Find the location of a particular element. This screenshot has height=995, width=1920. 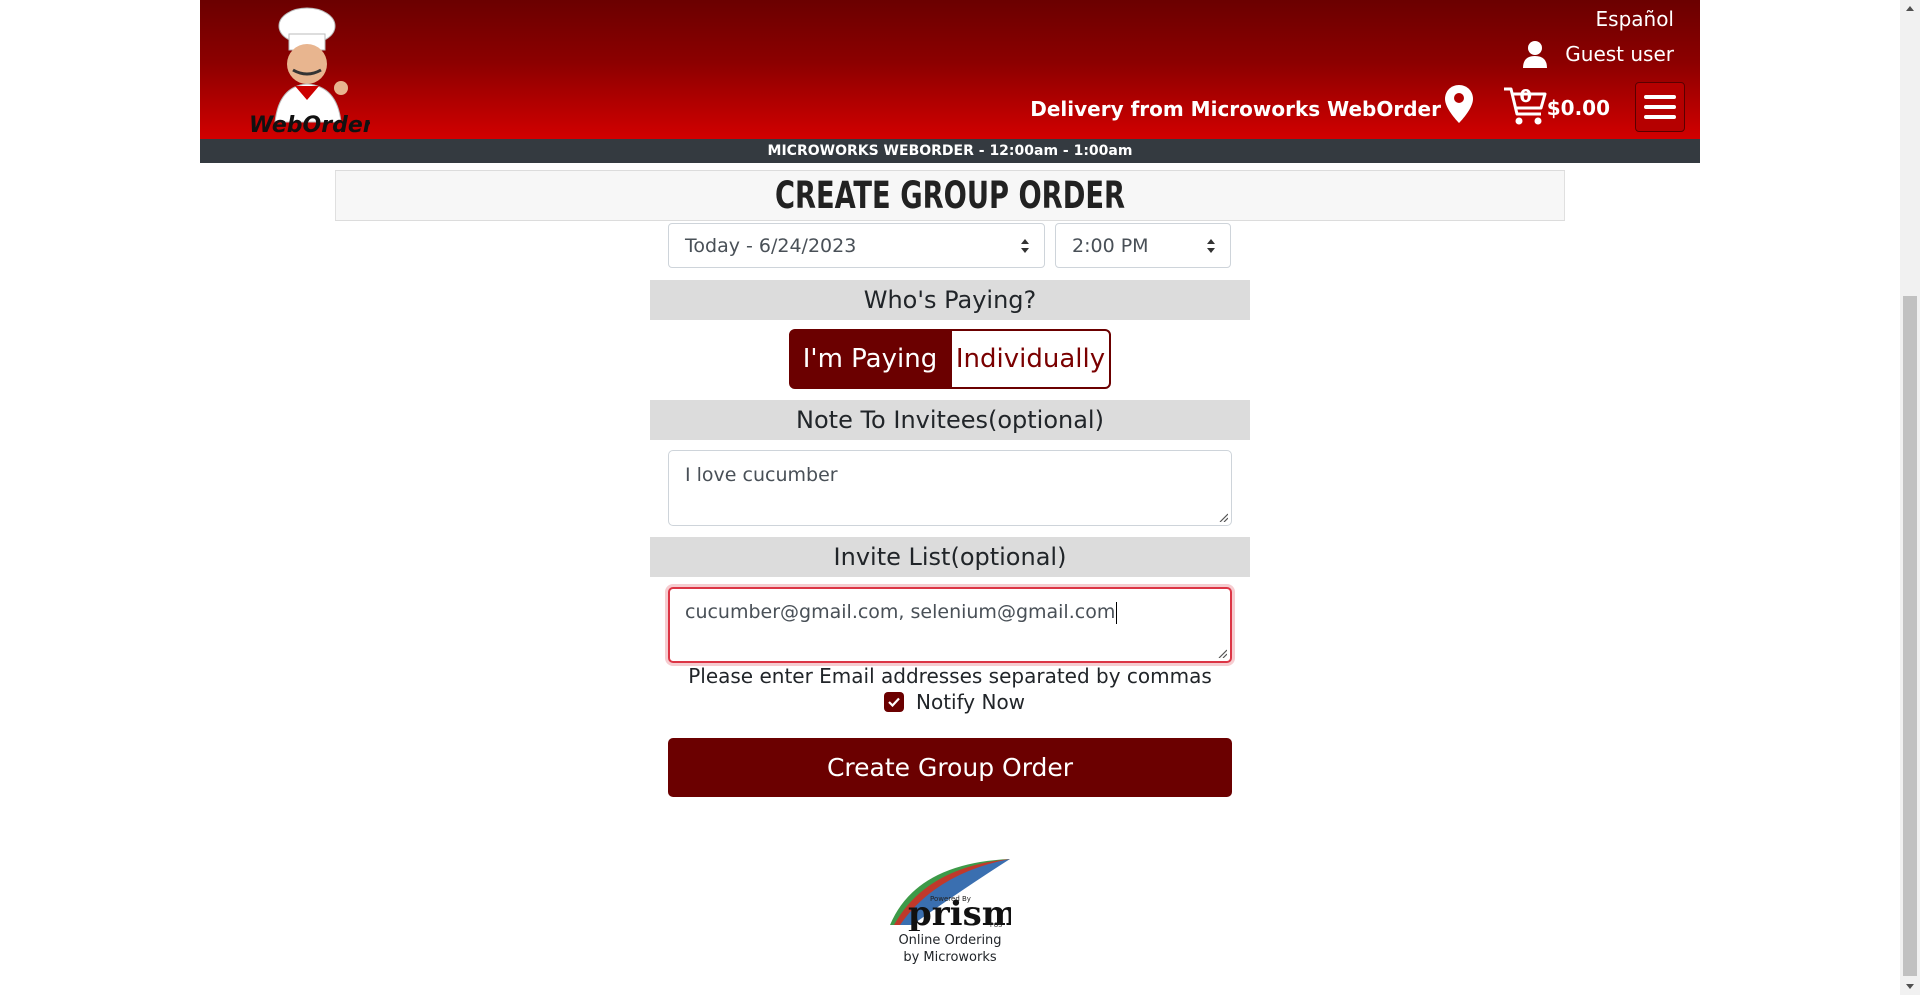

user-menu: Guest user is located at coordinates (1598, 54).